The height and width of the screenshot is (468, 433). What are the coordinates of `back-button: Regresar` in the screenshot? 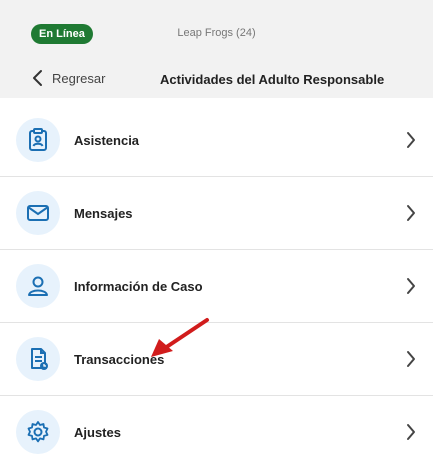 It's located at (67, 78).